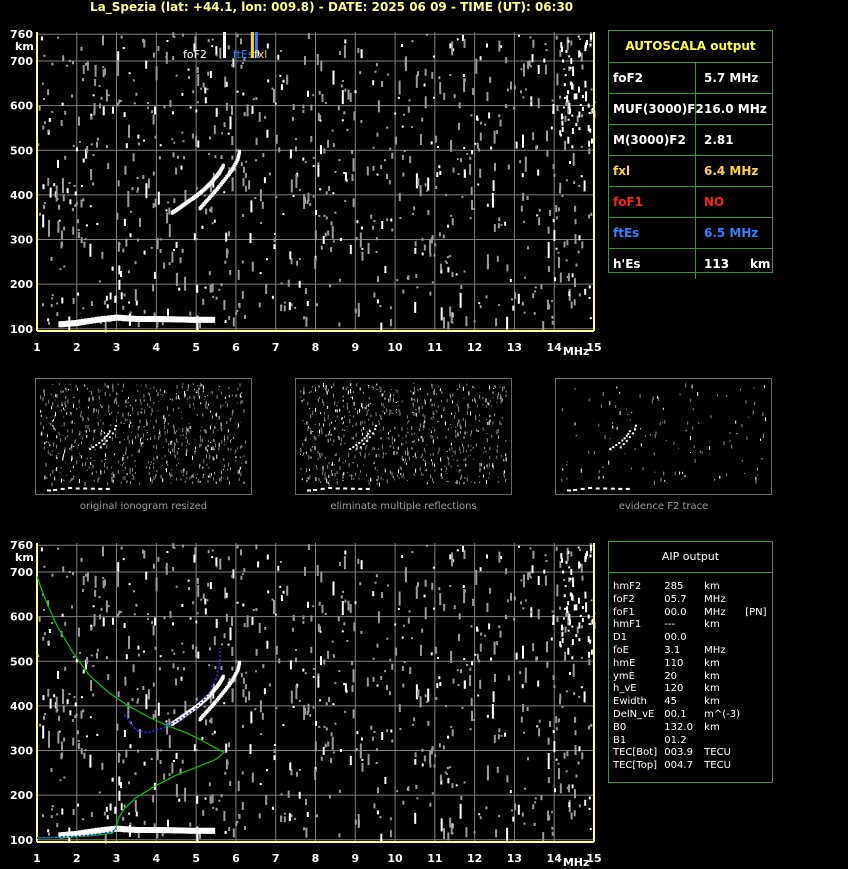 The height and width of the screenshot is (869, 848). What do you see at coordinates (675, 612) in the screenshot?
I see `aip-cell: 00.0` at bounding box center [675, 612].